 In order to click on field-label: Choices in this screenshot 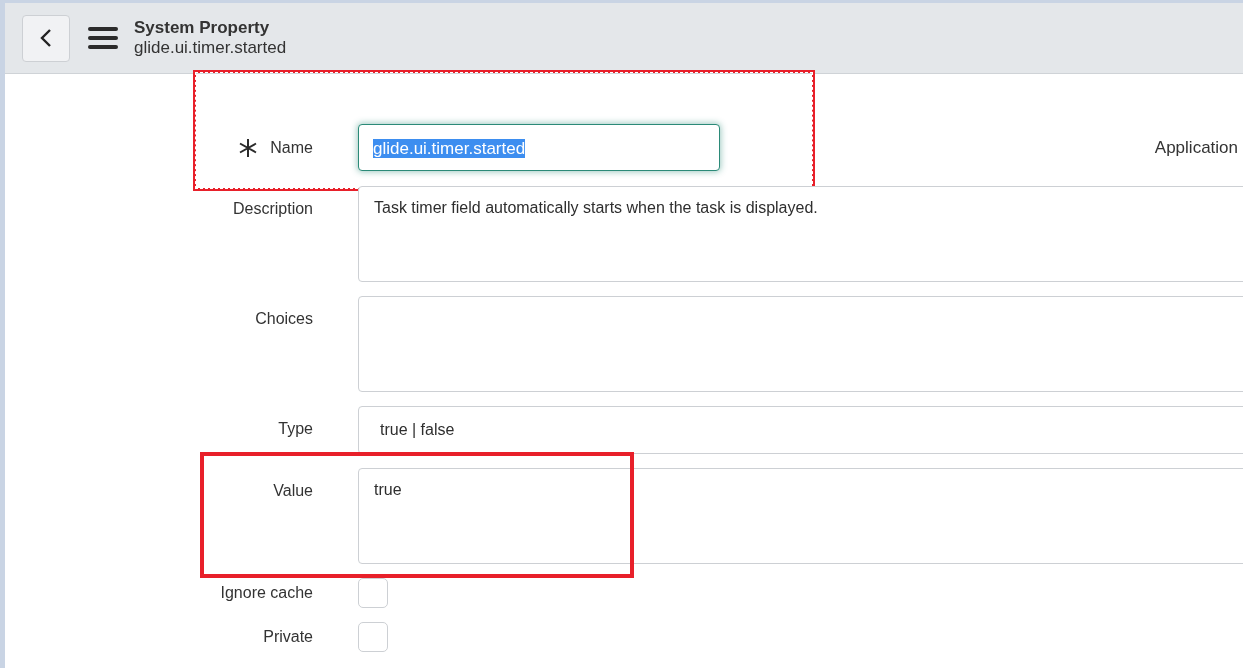, I will do `click(284, 319)`.